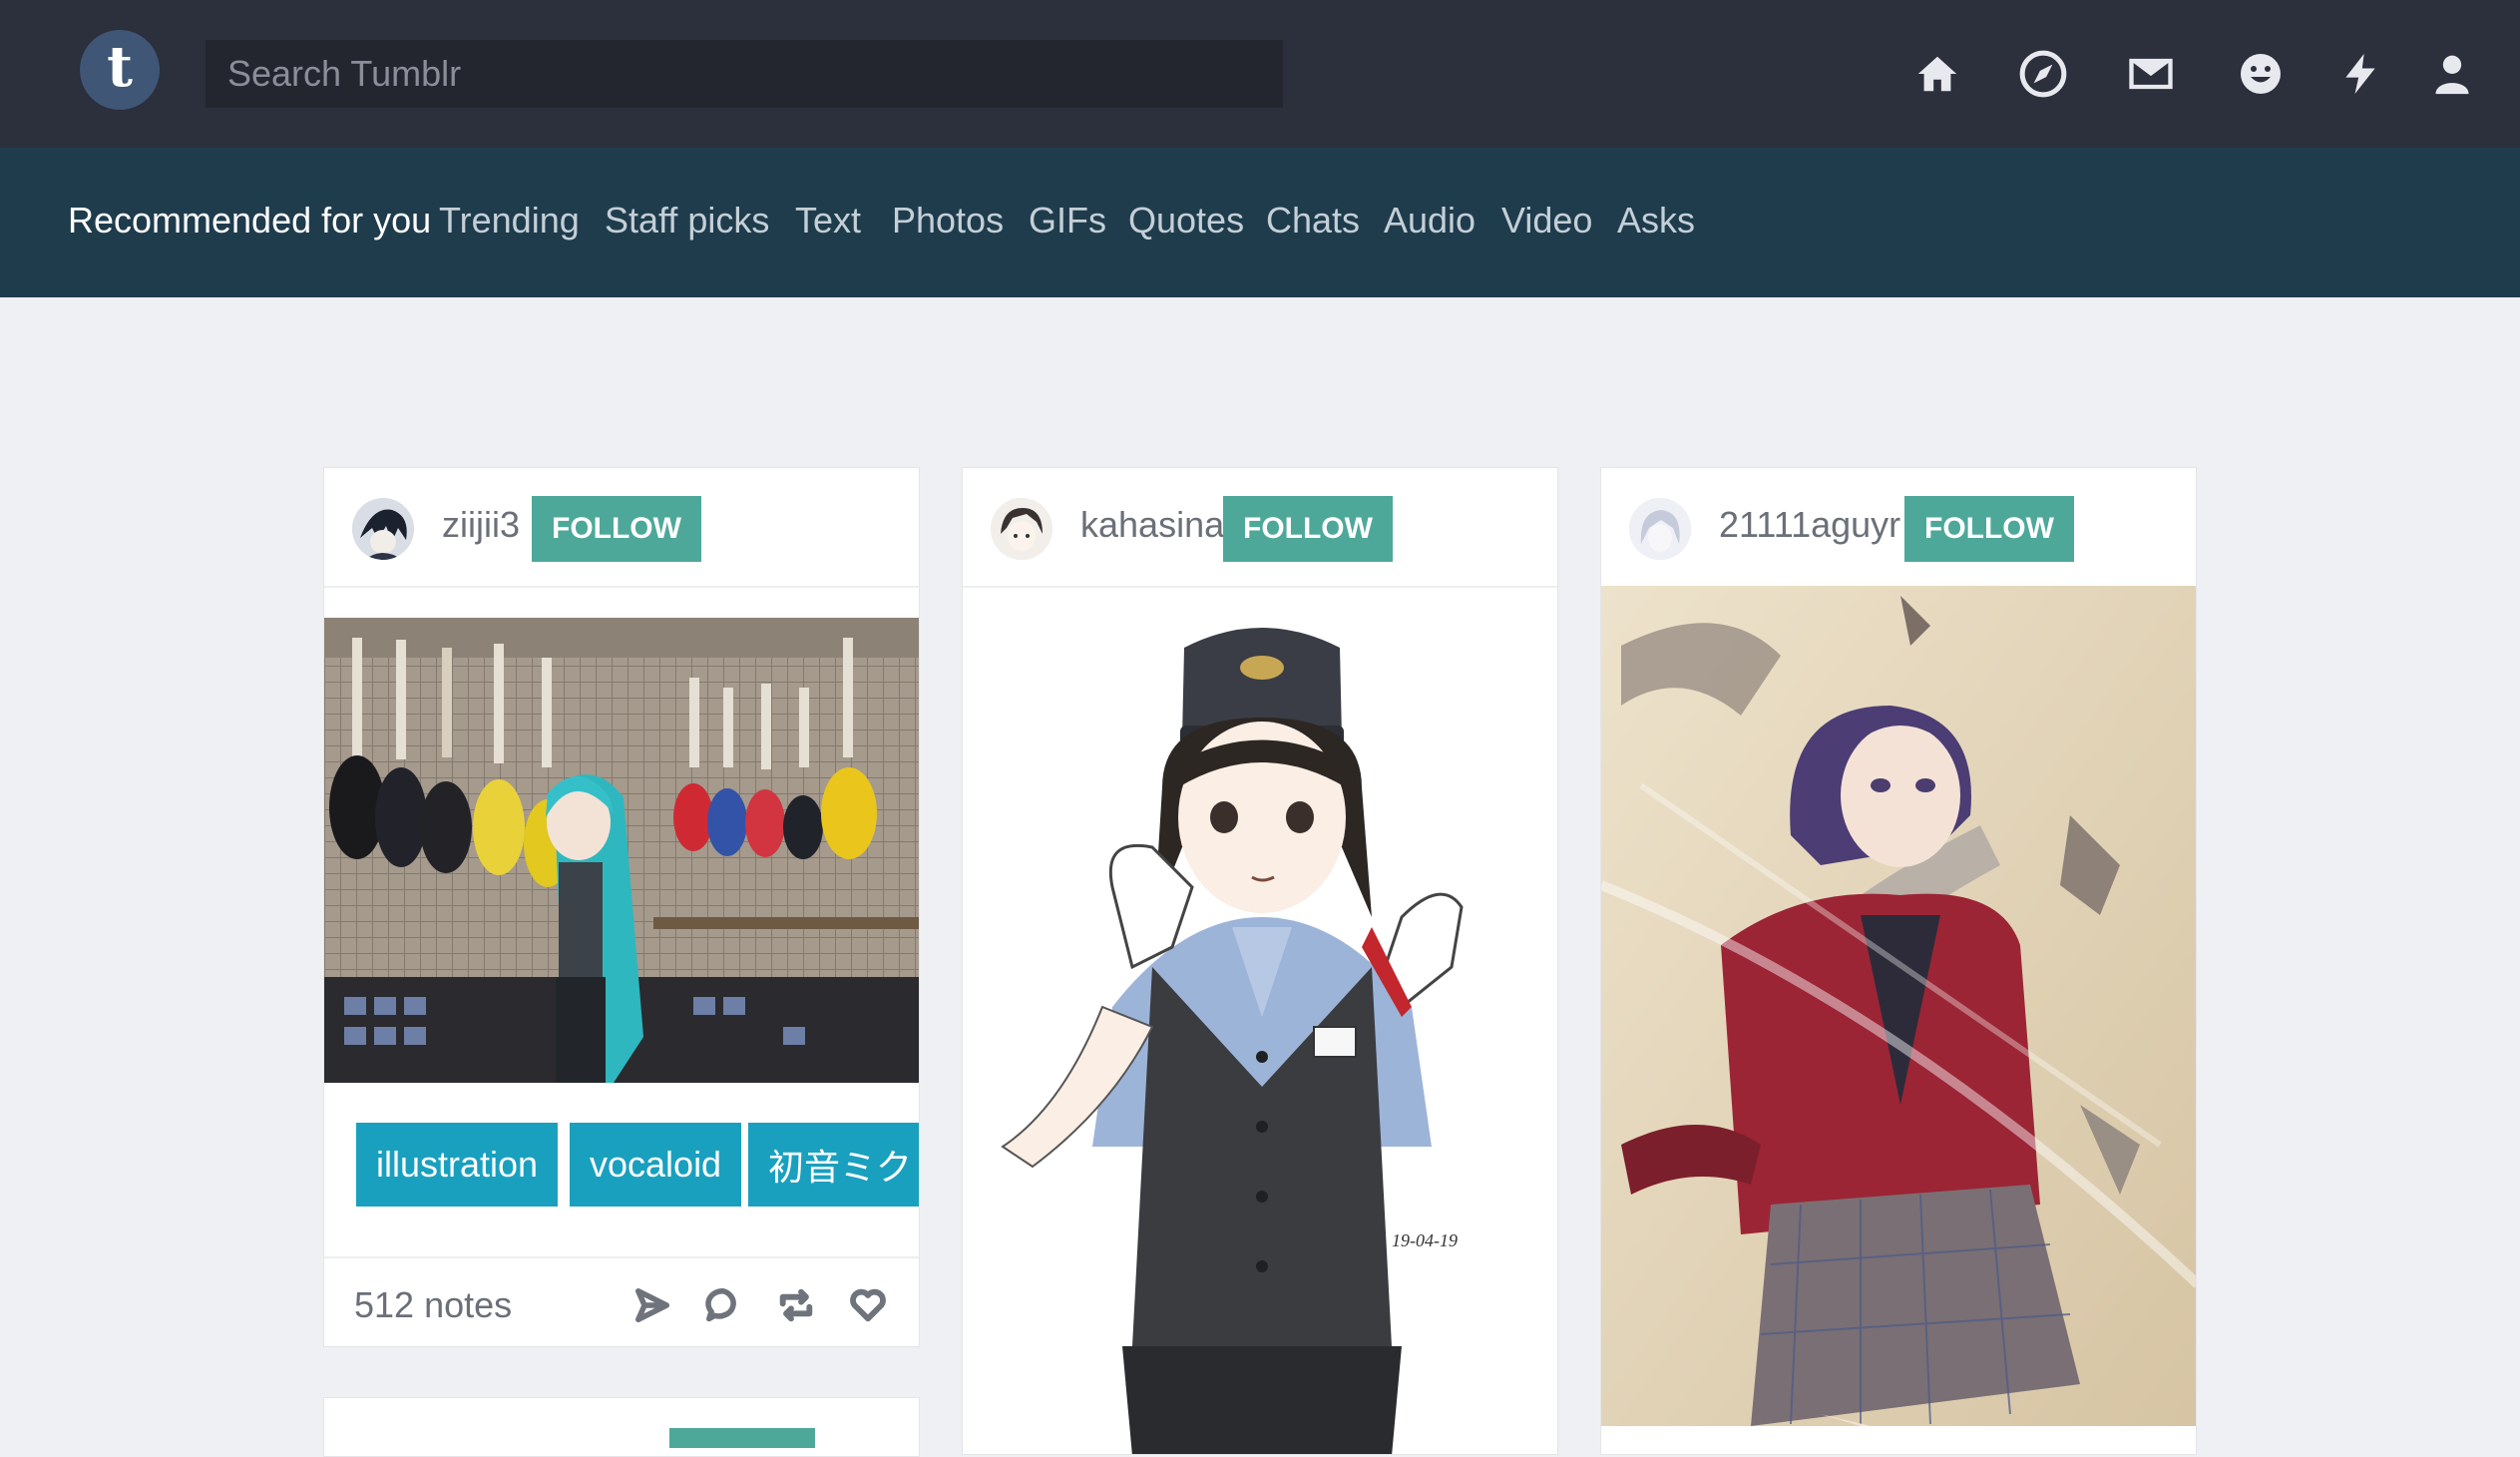 This screenshot has width=2520, height=1457. I want to click on tab-asks: Asks, so click(1656, 221).